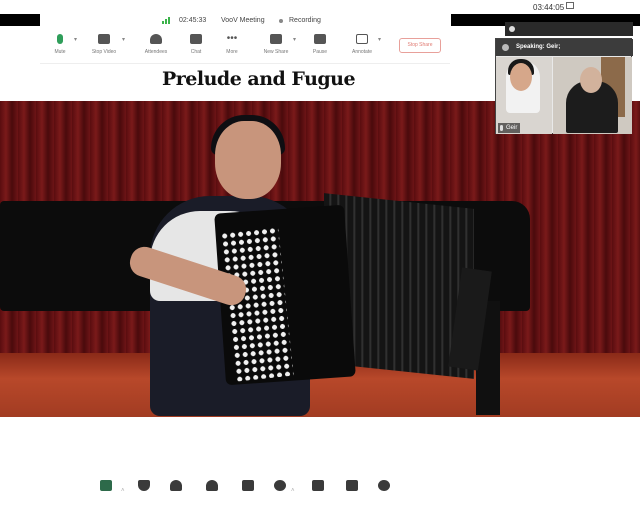  Describe the element at coordinates (232, 48) in the screenshot. I see `more-button: ••• More` at that location.